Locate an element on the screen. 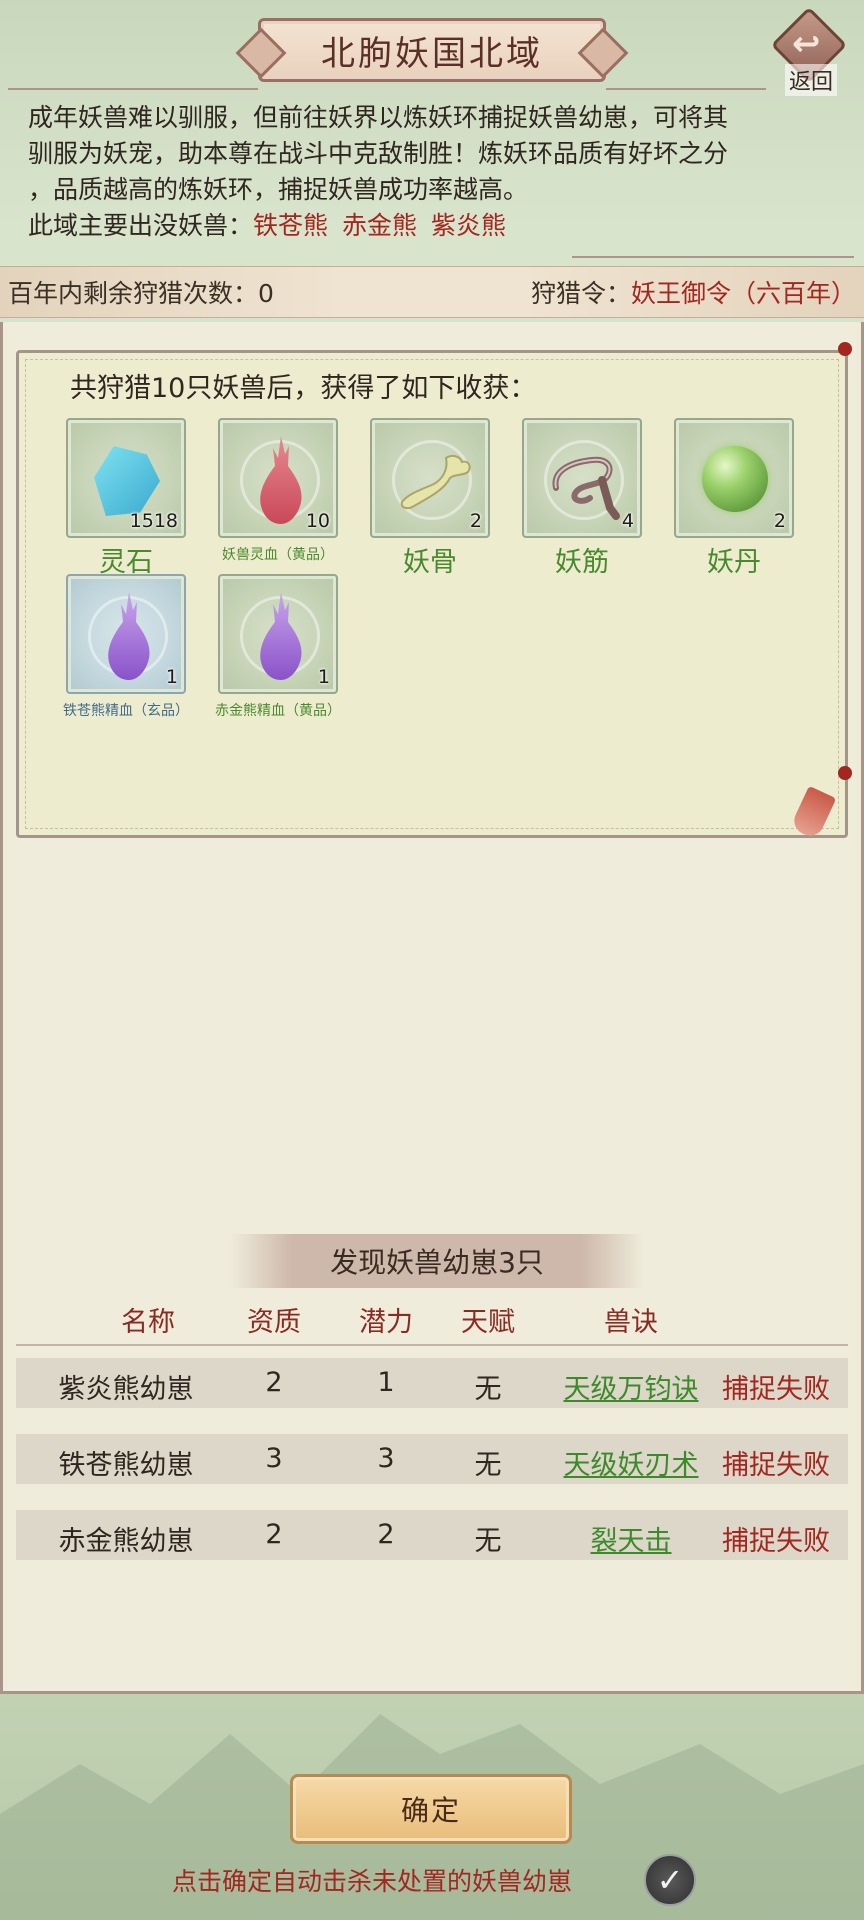 The height and width of the screenshot is (1920, 864). order-label: 狩猎令： is located at coordinates (580, 293).